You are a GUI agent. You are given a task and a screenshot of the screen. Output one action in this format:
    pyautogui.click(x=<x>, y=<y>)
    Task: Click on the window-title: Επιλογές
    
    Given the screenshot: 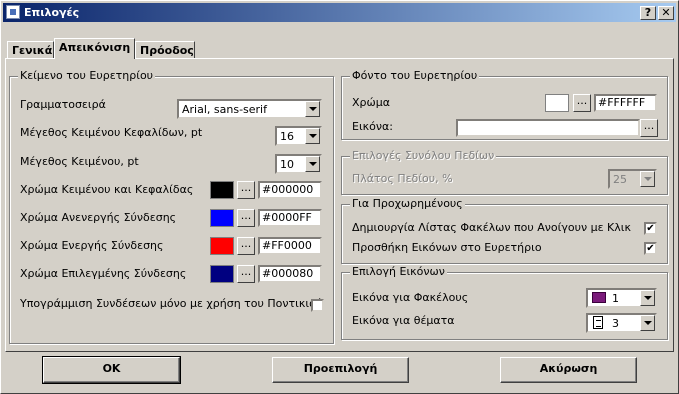 What is the action you would take?
    pyautogui.click(x=52, y=12)
    